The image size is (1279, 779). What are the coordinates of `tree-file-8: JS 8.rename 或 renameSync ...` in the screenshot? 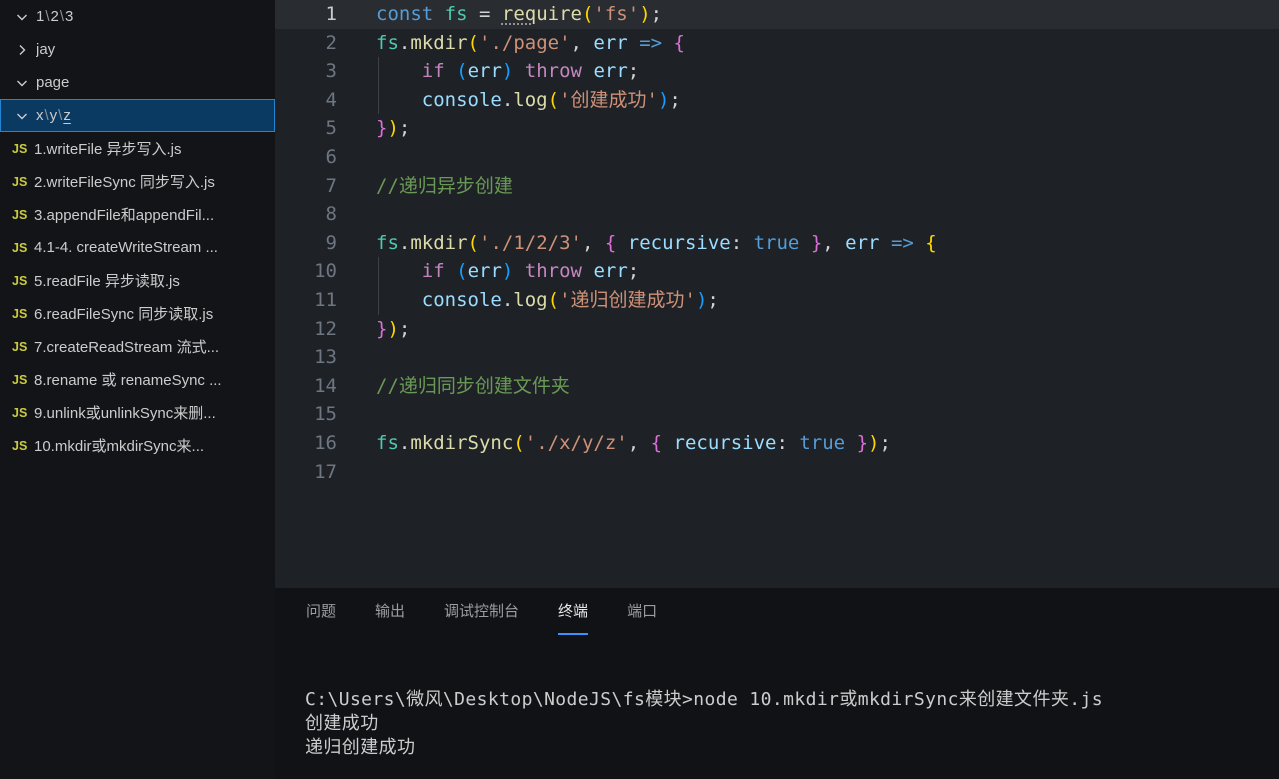 It's located at (137, 379).